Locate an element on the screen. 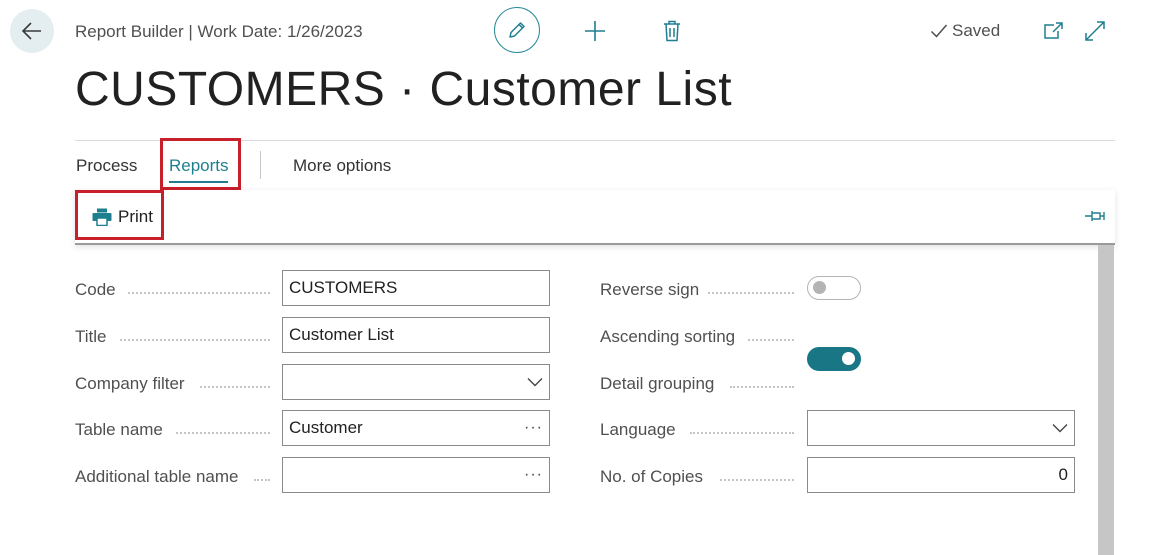 This screenshot has height=555, width=1156. tab-more-options: More options is located at coordinates (342, 166).